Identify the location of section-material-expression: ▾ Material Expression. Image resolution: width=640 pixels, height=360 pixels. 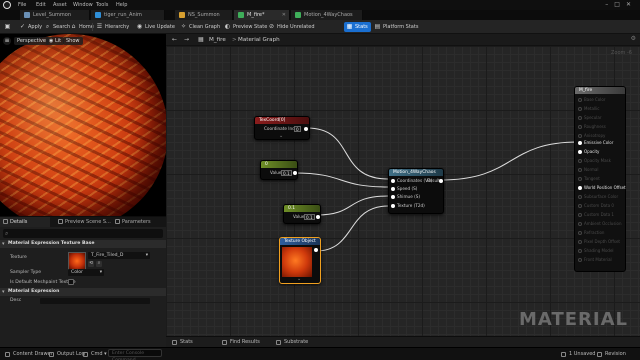
(83, 292).